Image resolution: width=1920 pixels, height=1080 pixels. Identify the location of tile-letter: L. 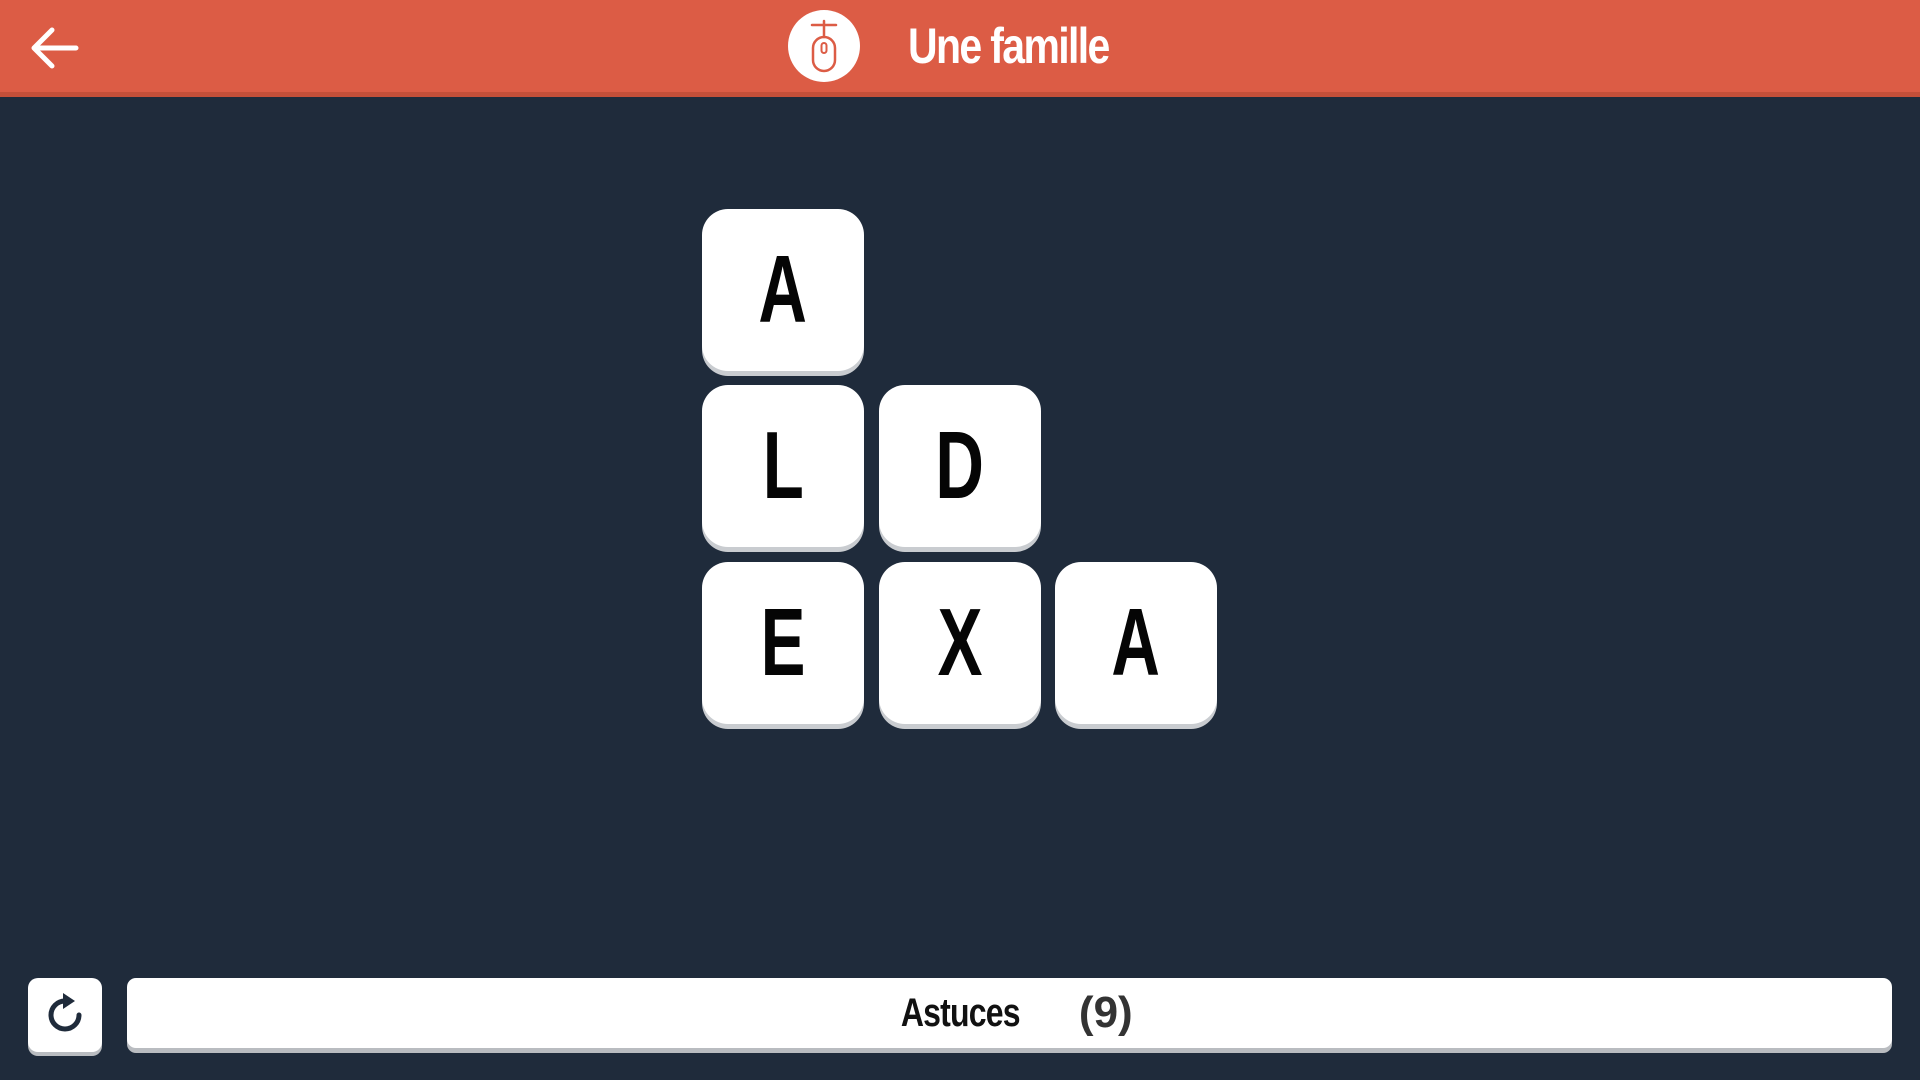
(783, 465).